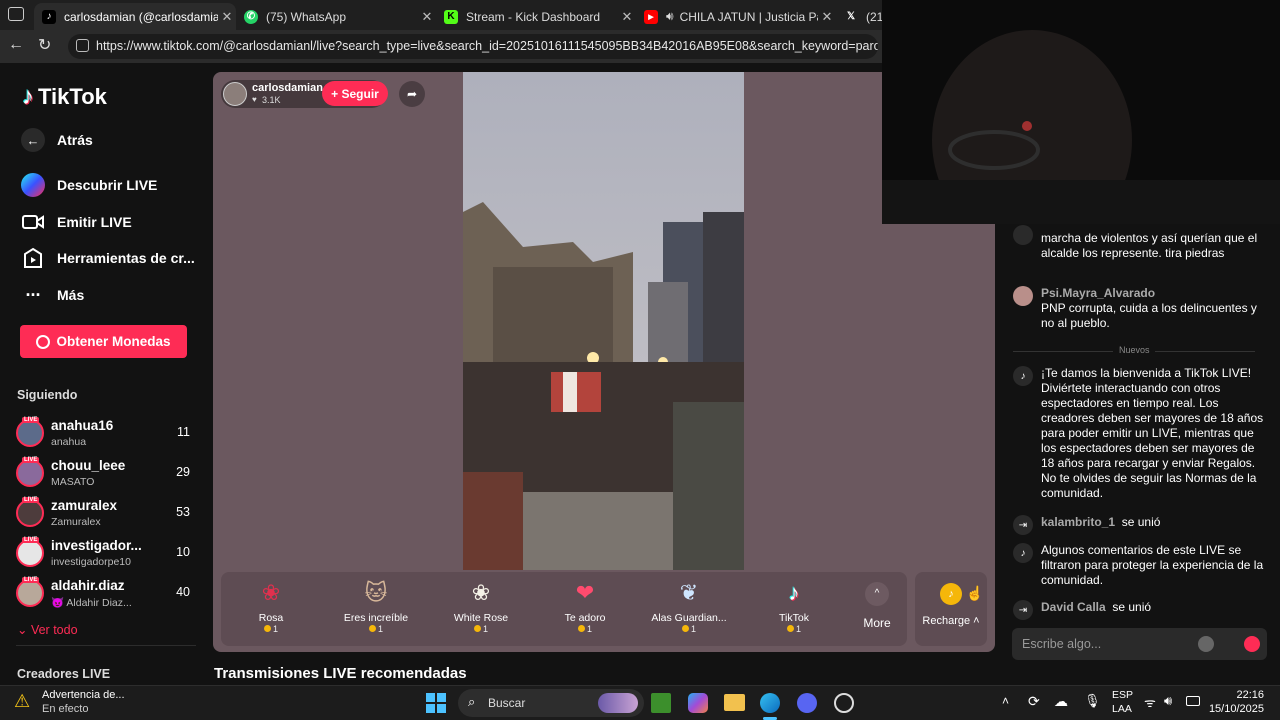 This screenshot has height=720, width=1280. Describe the element at coordinates (975, 593) in the screenshot. I see `mouse-cursor-icon: ☝` at that location.